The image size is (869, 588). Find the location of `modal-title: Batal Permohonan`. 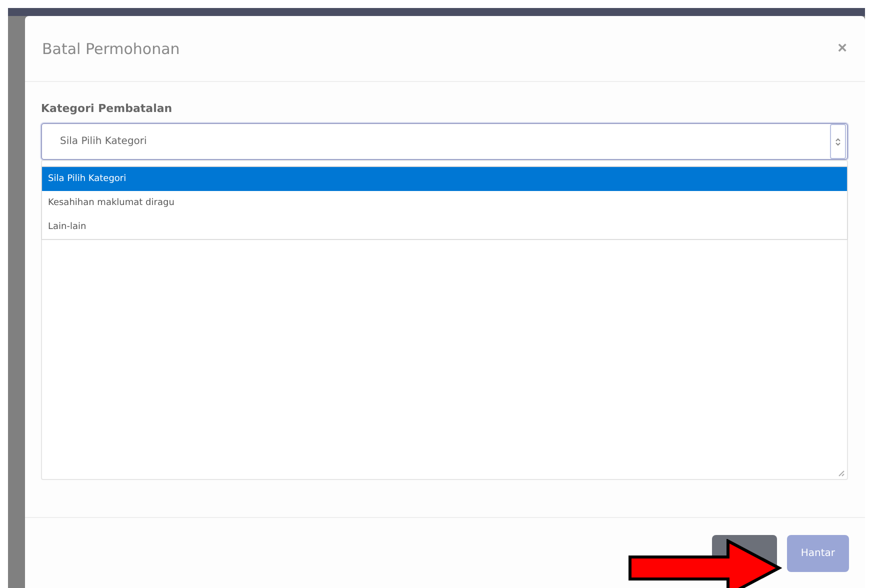

modal-title: Batal Permohonan is located at coordinates (111, 49).